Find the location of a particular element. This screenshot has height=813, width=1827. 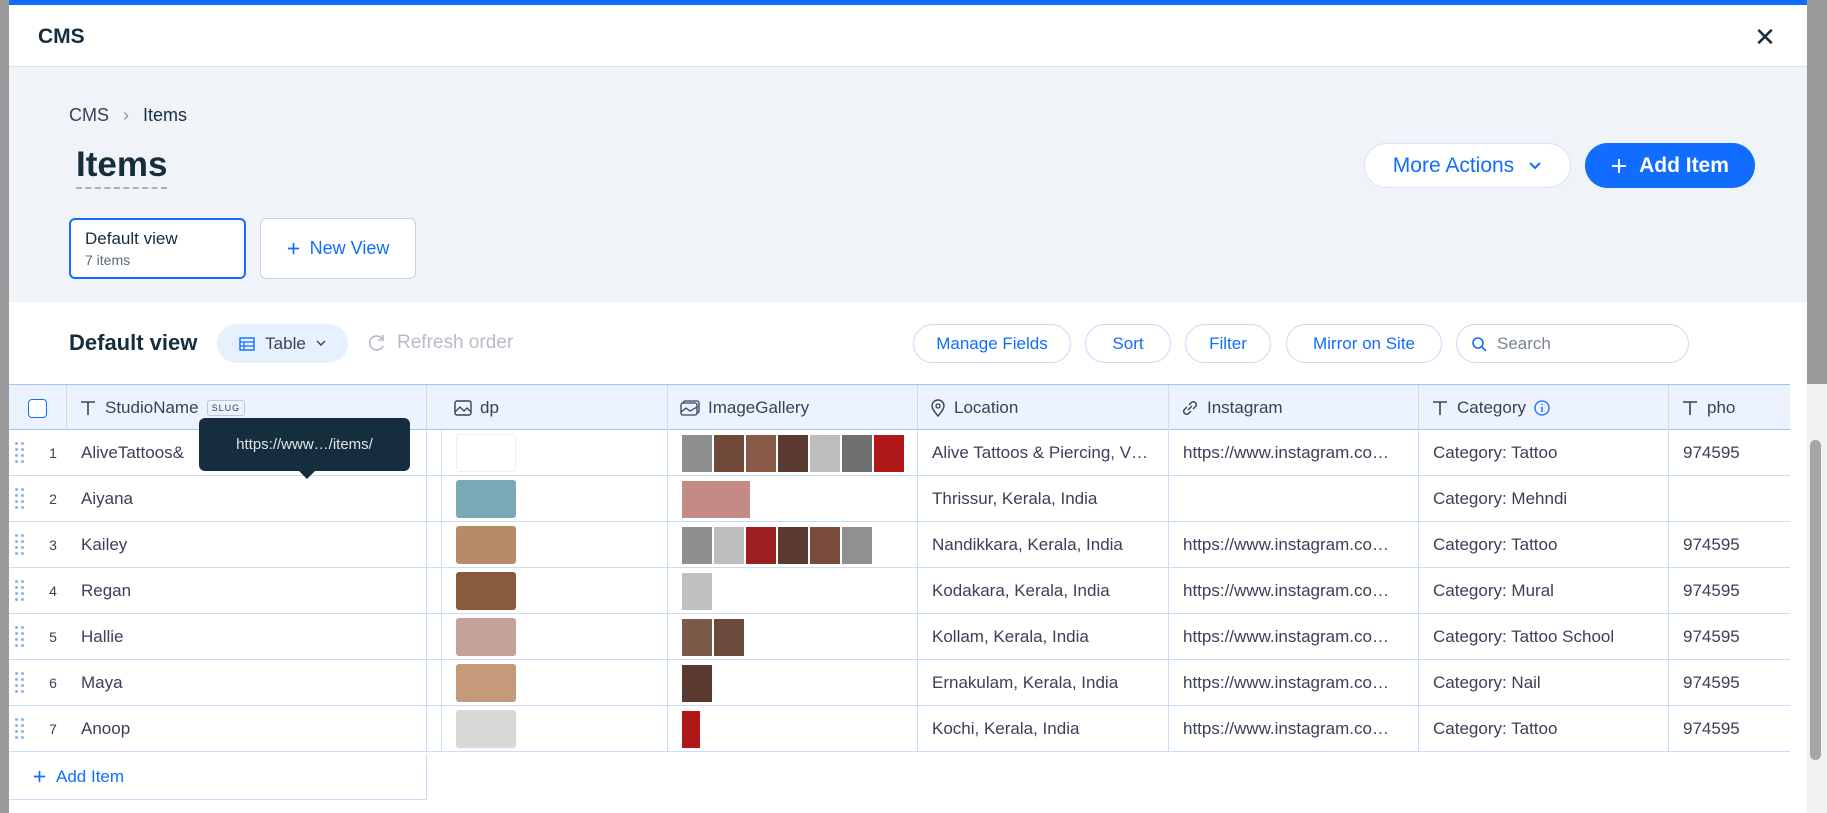

location-cell: Ernakulam, Kerala, India is located at coordinates (1043, 683).